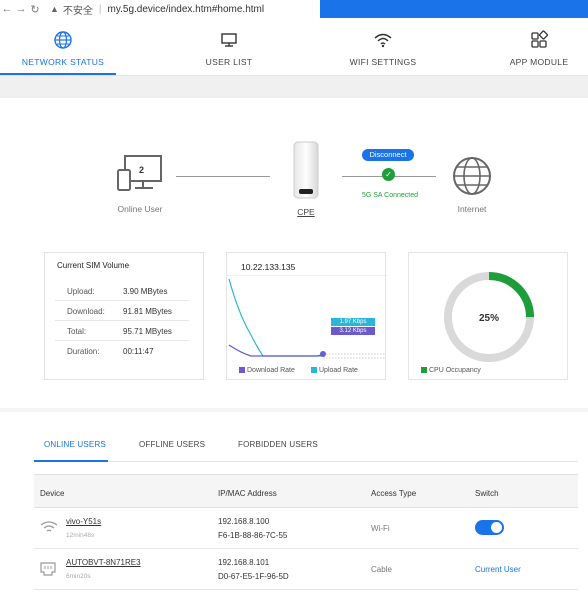  I want to click on column-header-access-type: Access Type, so click(394, 493).